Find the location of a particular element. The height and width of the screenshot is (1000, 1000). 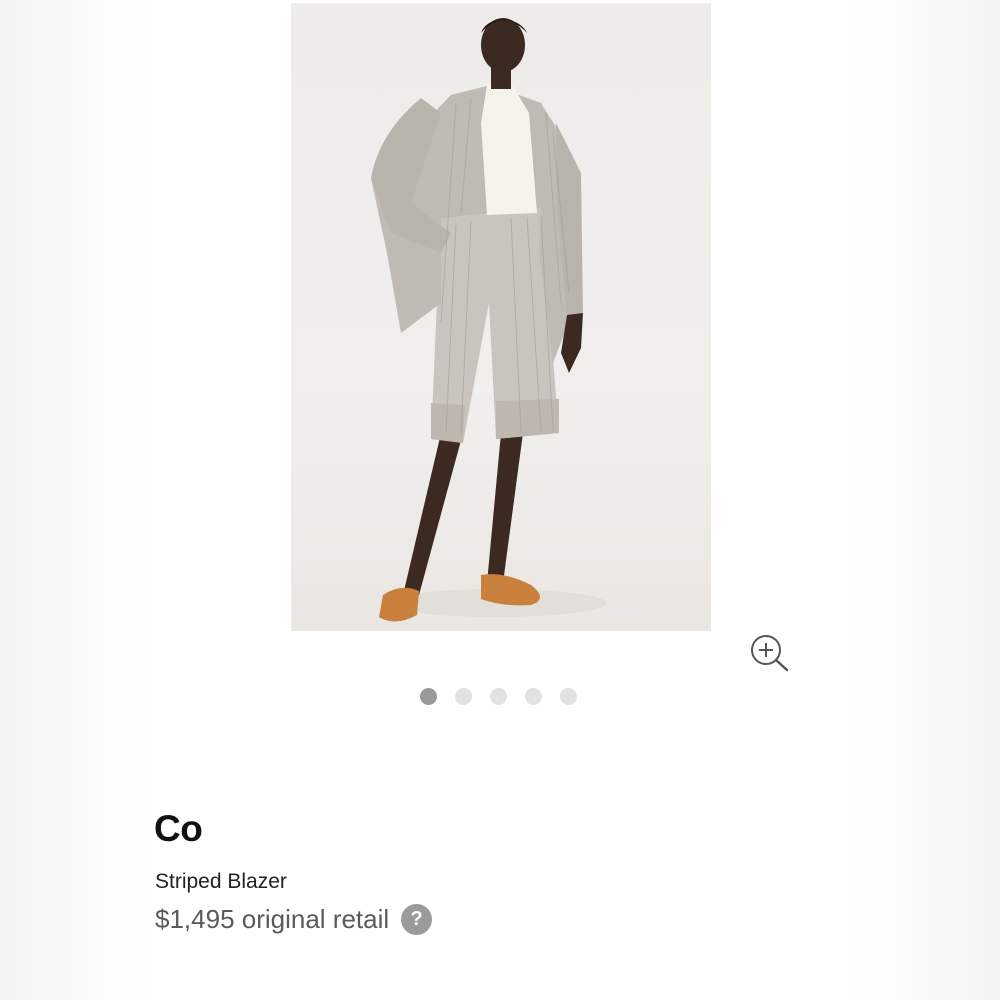

brand-name: Co is located at coordinates (178, 829).